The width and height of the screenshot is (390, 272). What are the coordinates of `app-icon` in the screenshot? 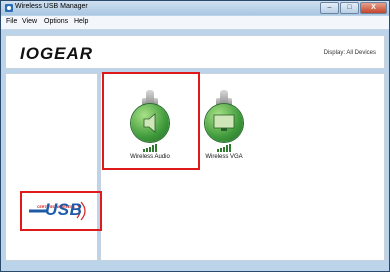 It's located at (9, 8).